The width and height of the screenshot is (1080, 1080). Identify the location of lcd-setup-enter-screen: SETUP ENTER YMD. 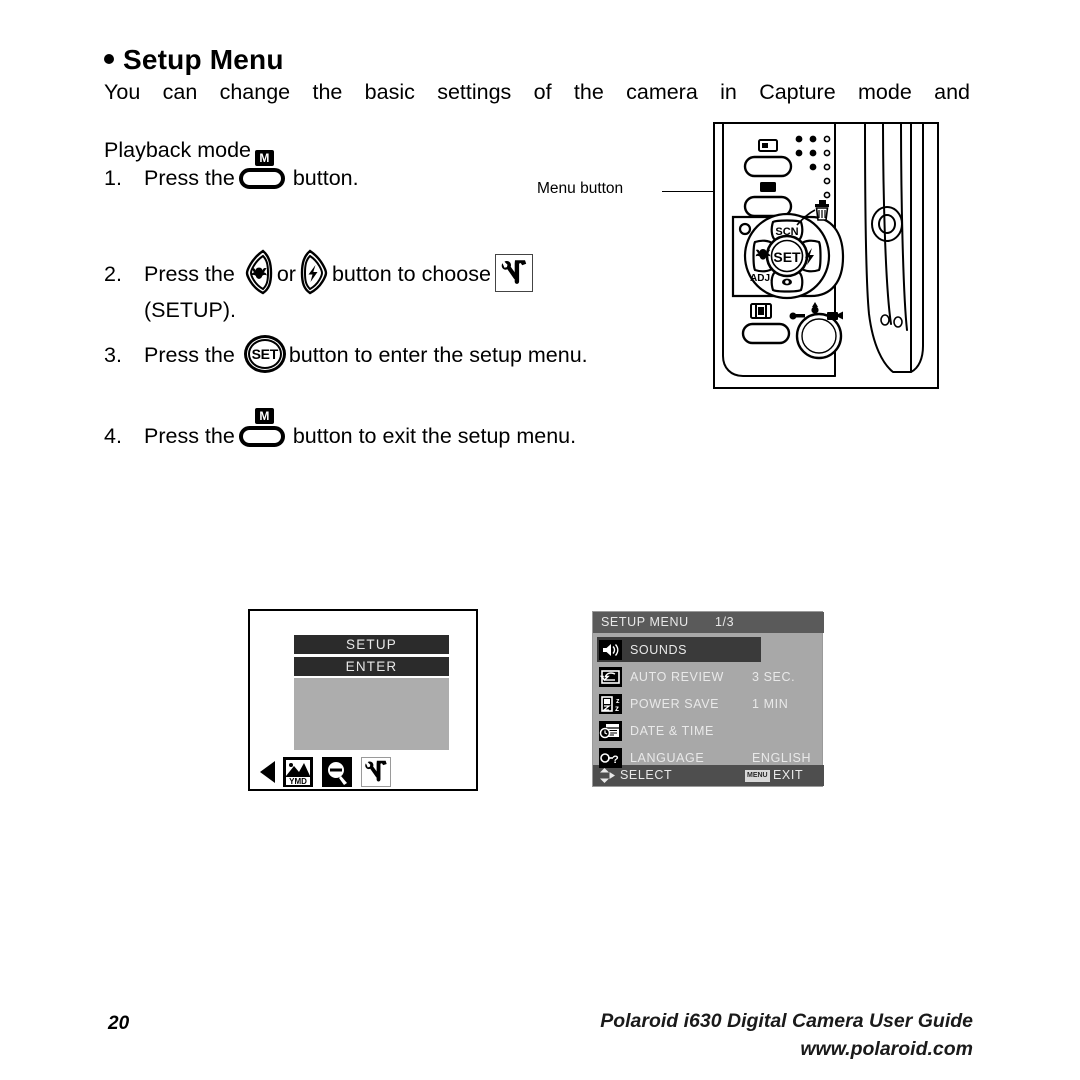
(363, 700).